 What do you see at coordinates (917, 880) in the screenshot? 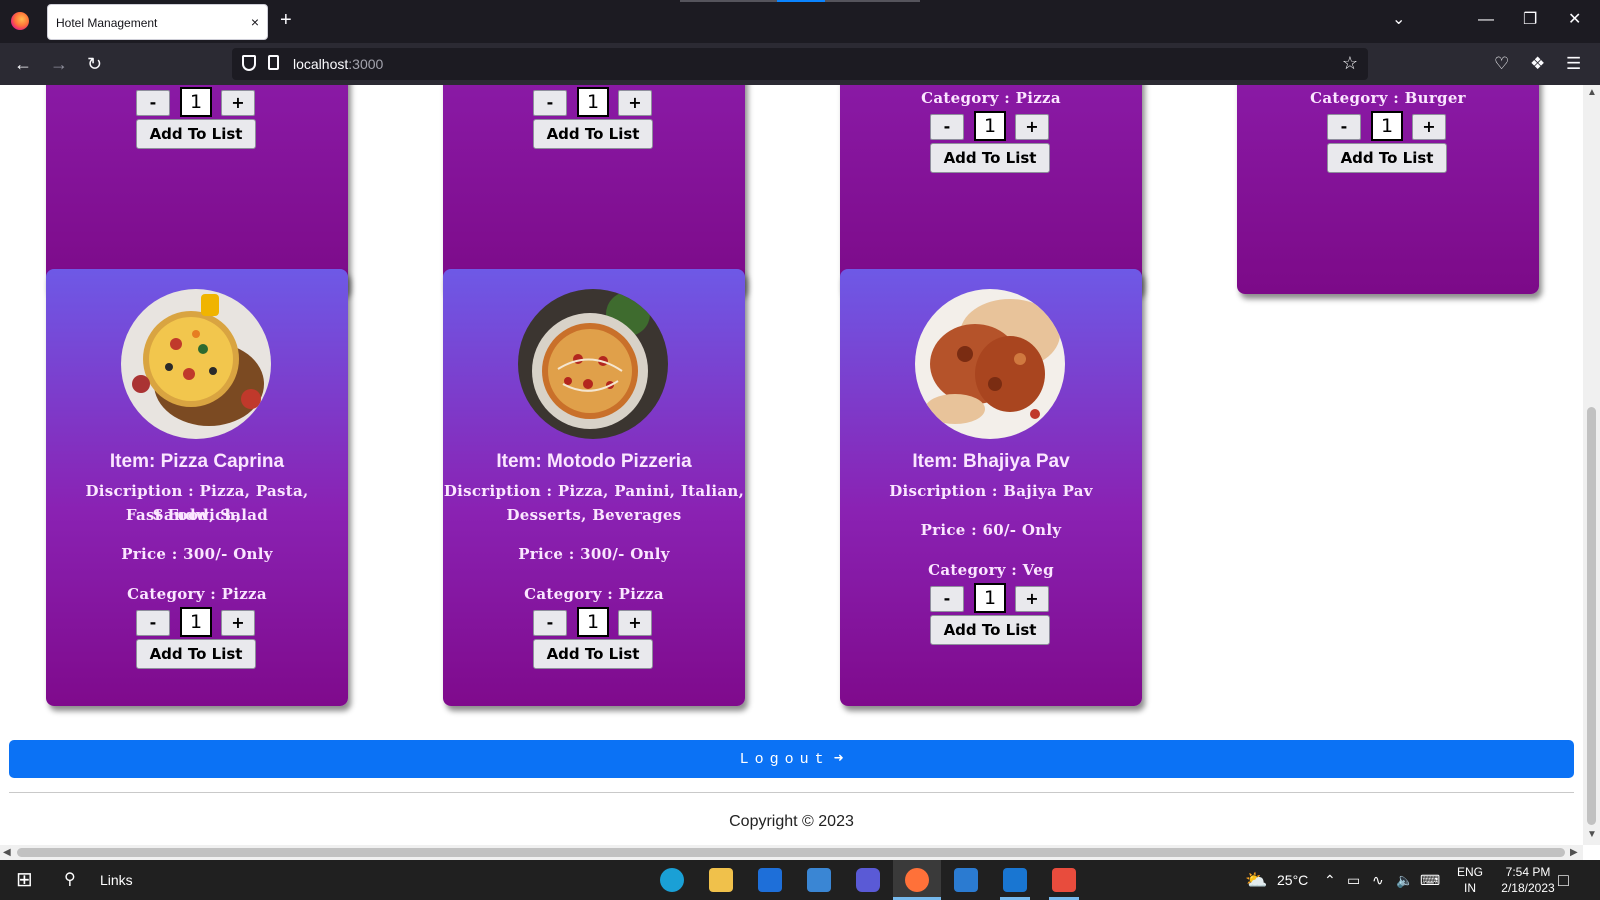
I see `firefox-taskbar-icon` at bounding box center [917, 880].